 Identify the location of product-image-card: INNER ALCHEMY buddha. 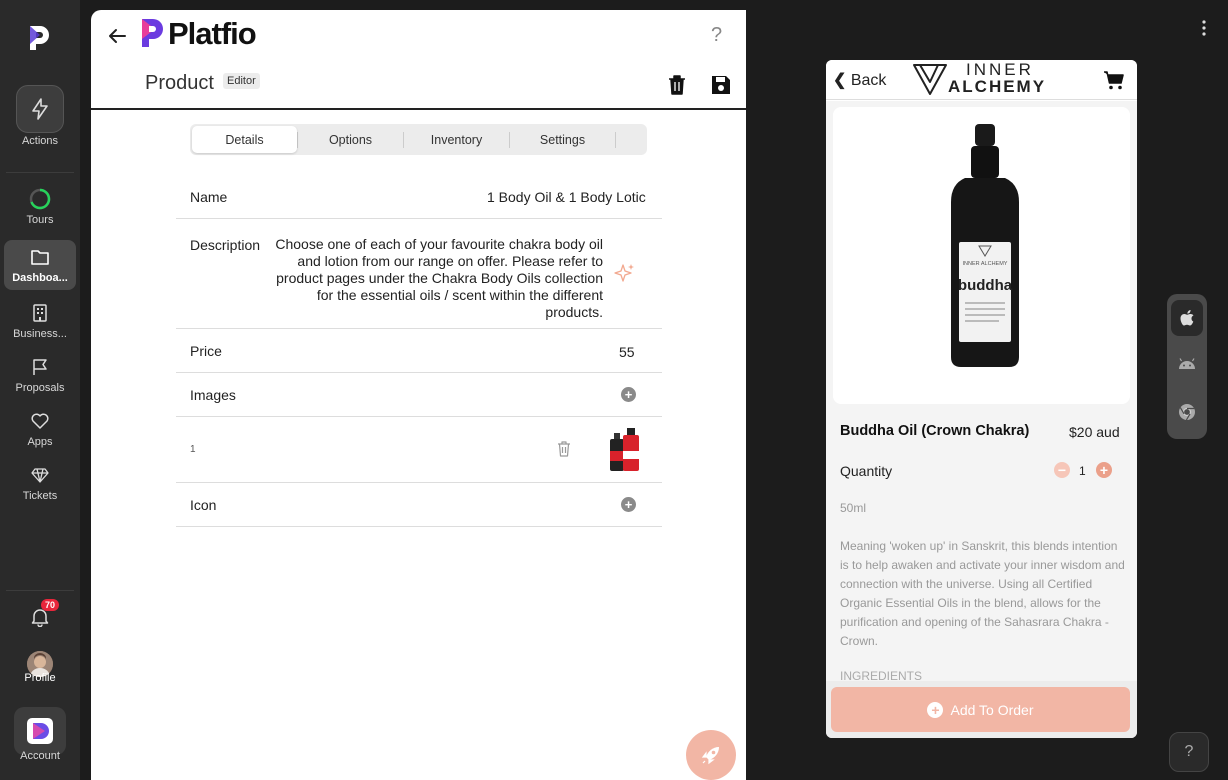
(981, 255).